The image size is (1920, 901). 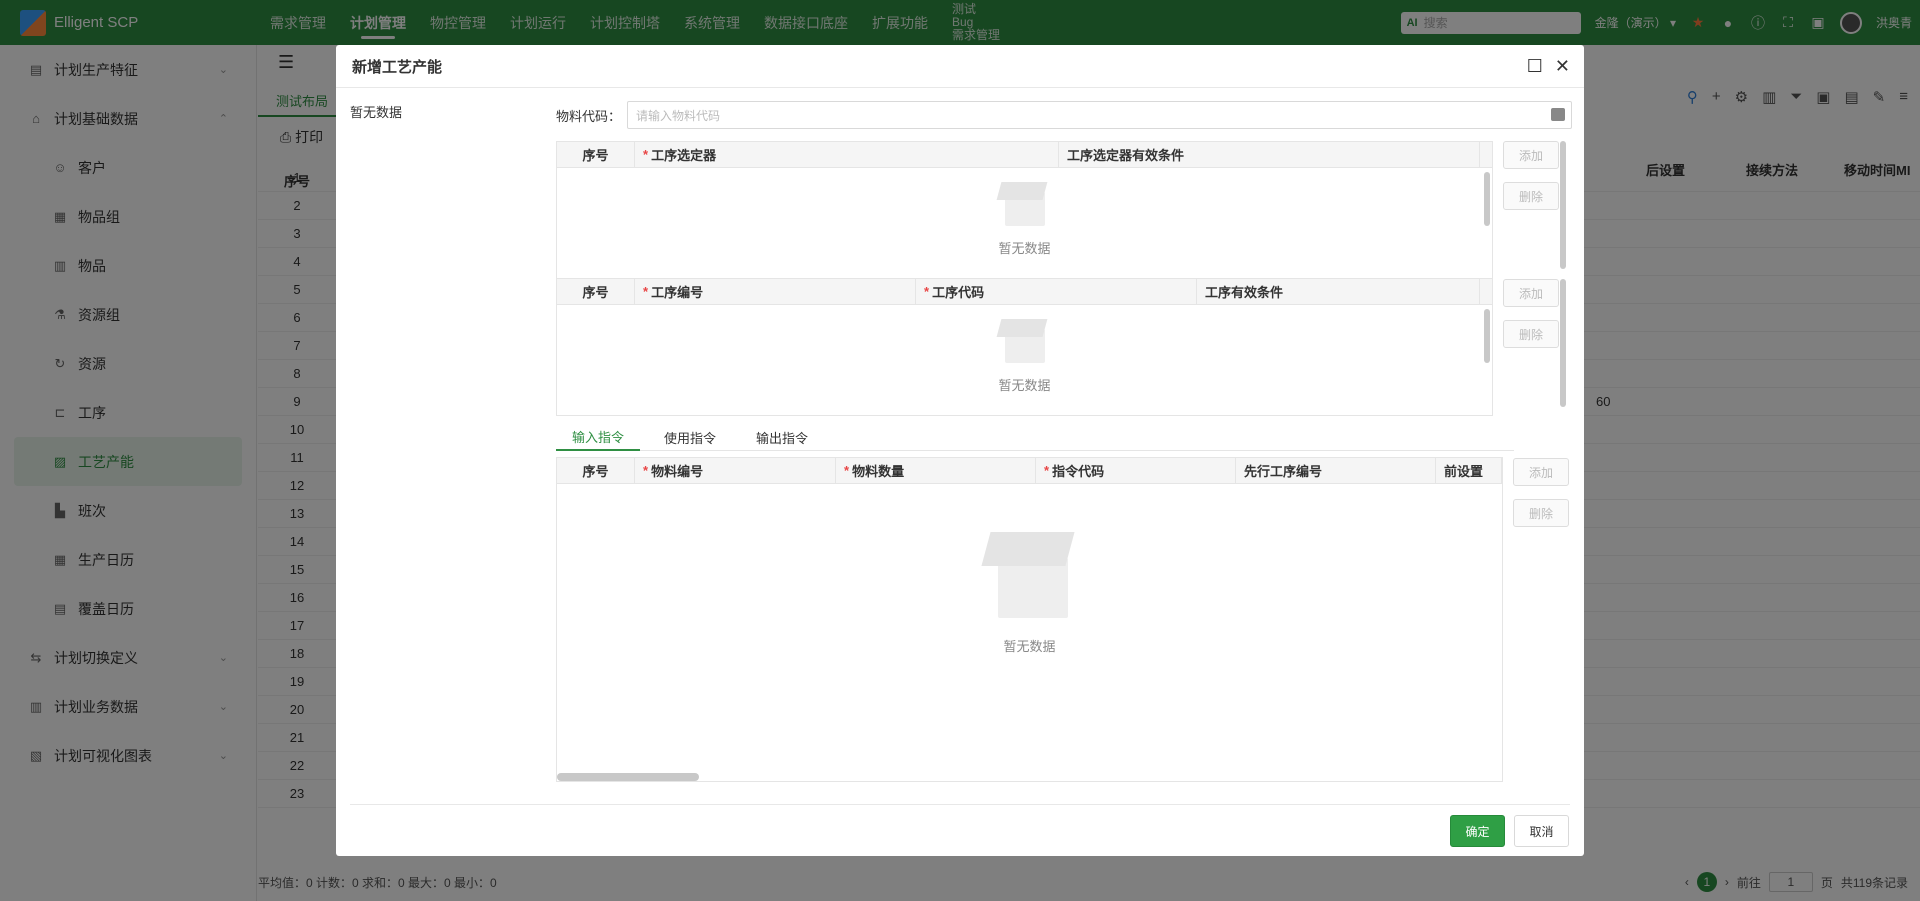 What do you see at coordinates (1531, 196) in the screenshot?
I see `grid1-delete-button: 删除` at bounding box center [1531, 196].